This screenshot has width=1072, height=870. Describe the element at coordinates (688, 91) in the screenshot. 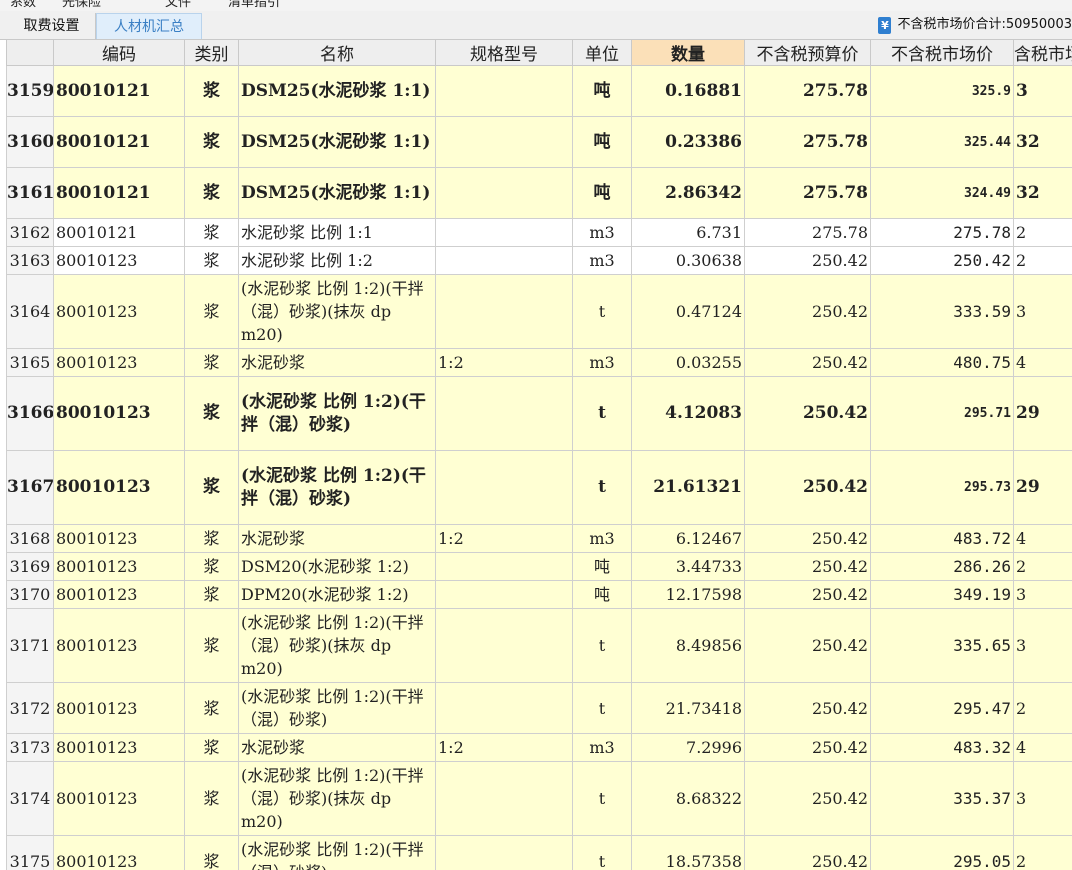

I see `quantity-cell: 0.16881` at that location.